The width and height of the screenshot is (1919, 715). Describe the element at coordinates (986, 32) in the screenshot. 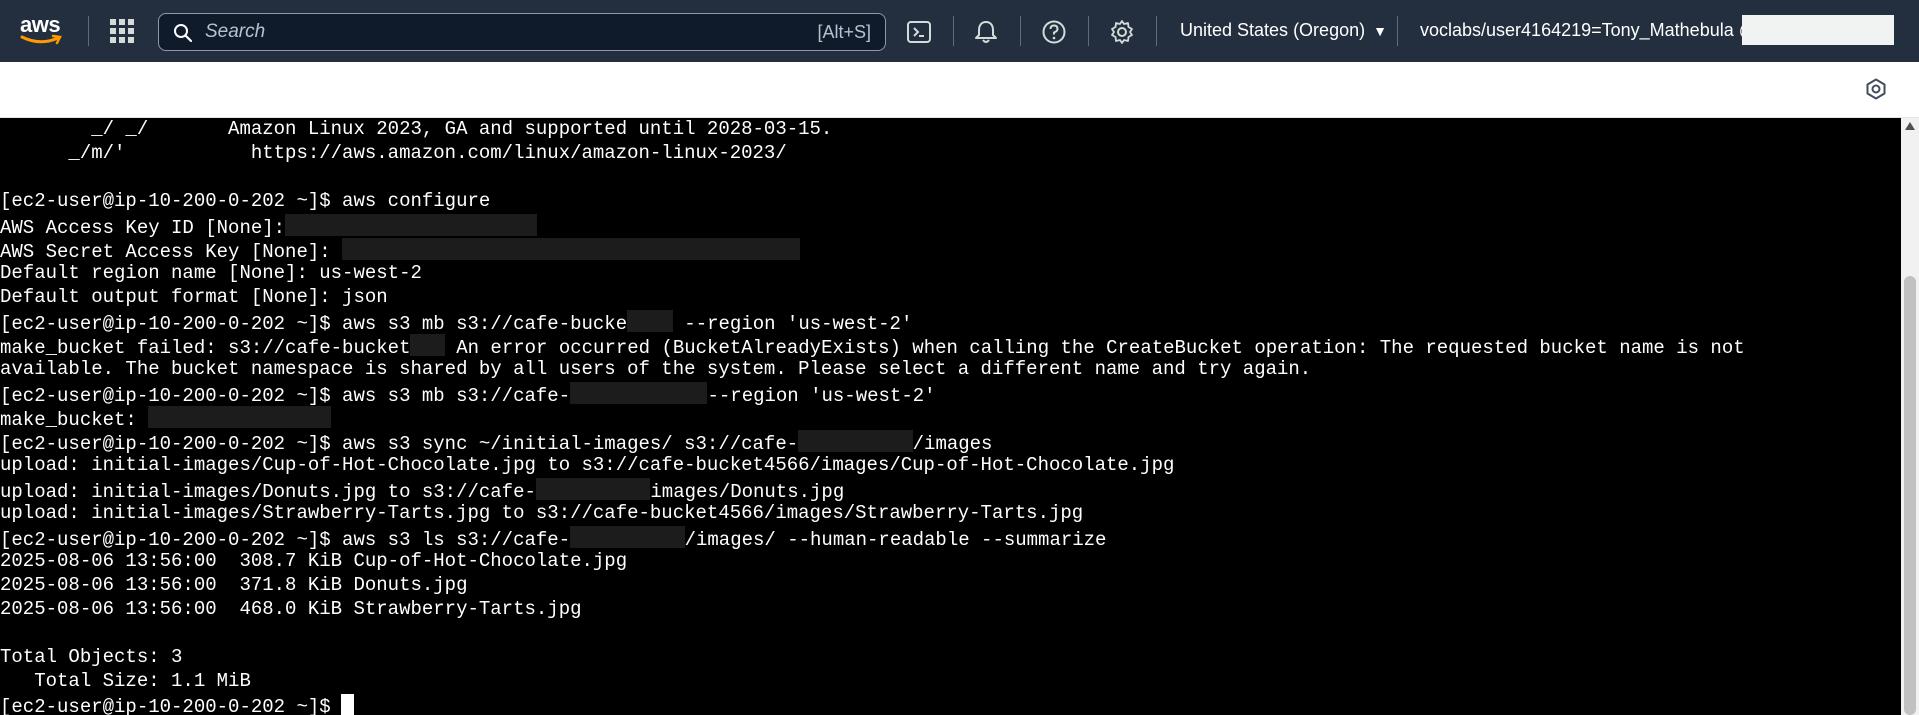

I see `bell-icon` at that location.